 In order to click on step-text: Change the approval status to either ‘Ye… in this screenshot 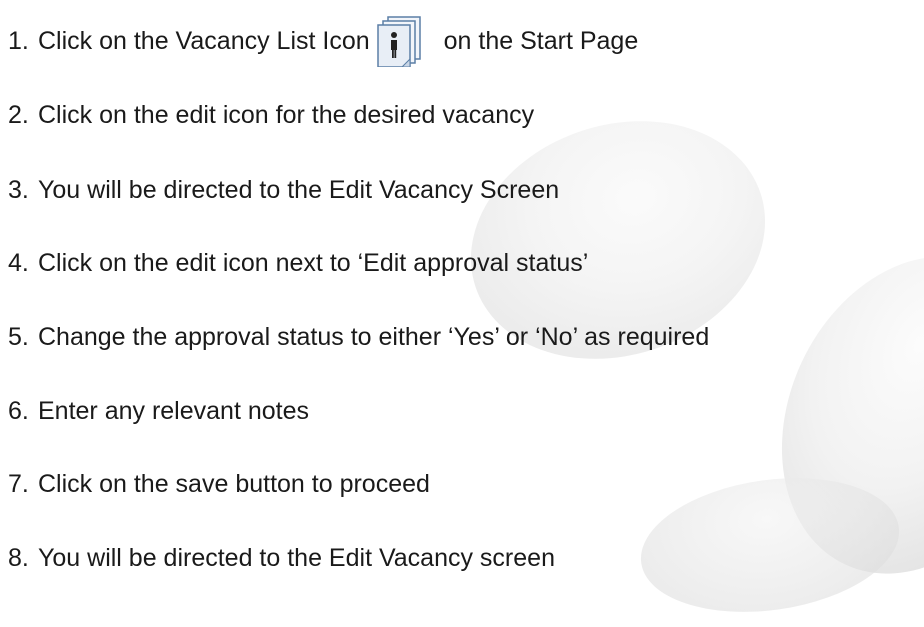, I will do `click(374, 337)`.